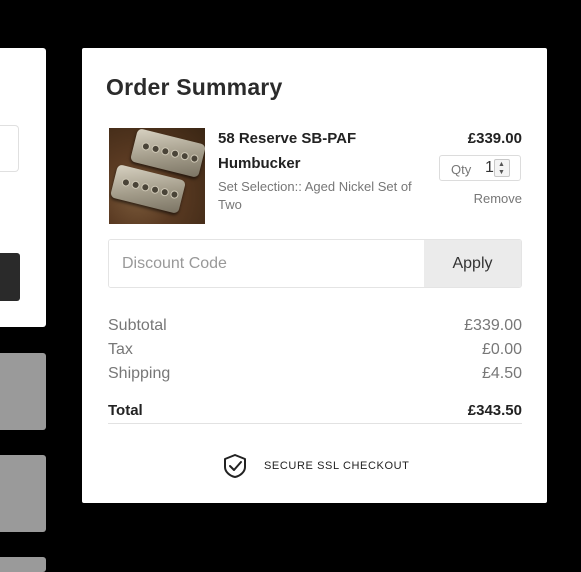  Describe the element at coordinates (498, 198) in the screenshot. I see `remove-item-link: Remove` at that location.